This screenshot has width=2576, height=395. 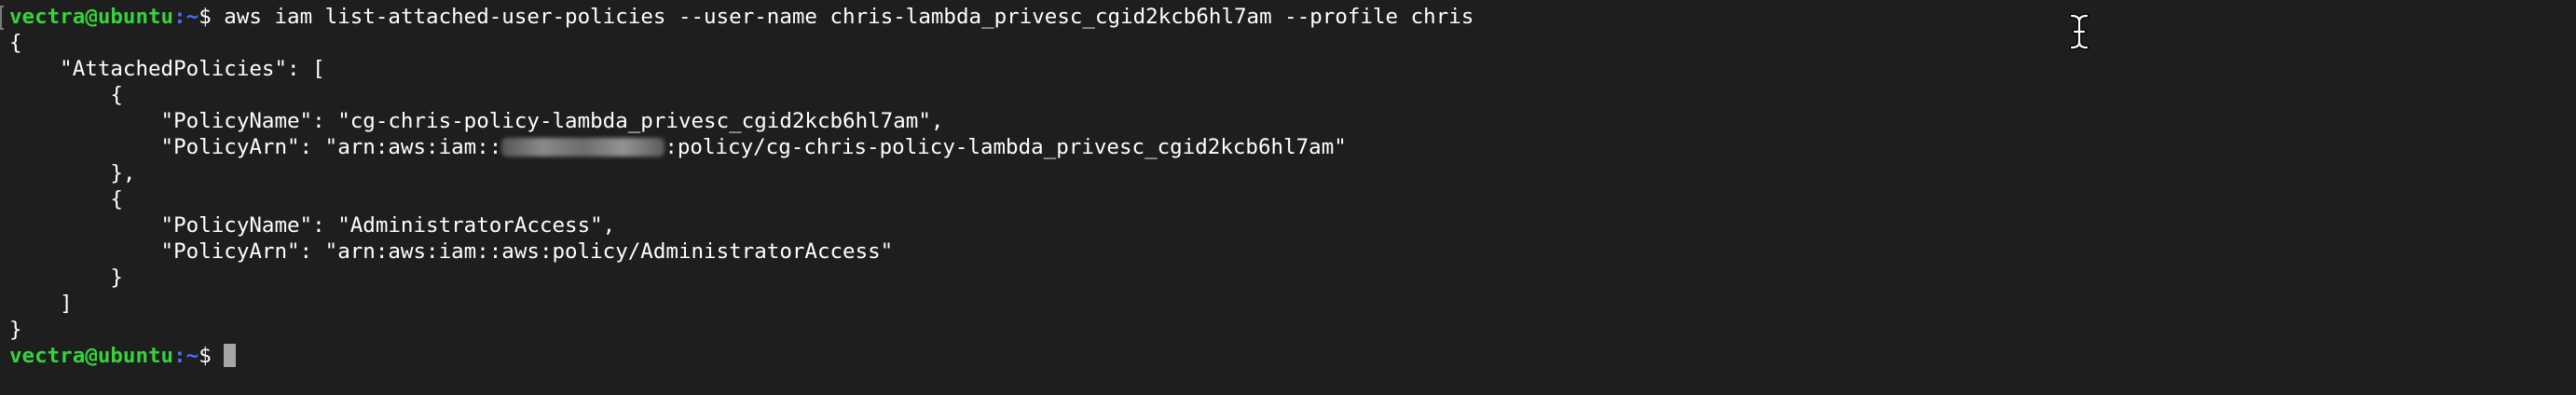 What do you see at coordinates (2079, 31) in the screenshot?
I see `ibeam-cursor-icon` at bounding box center [2079, 31].